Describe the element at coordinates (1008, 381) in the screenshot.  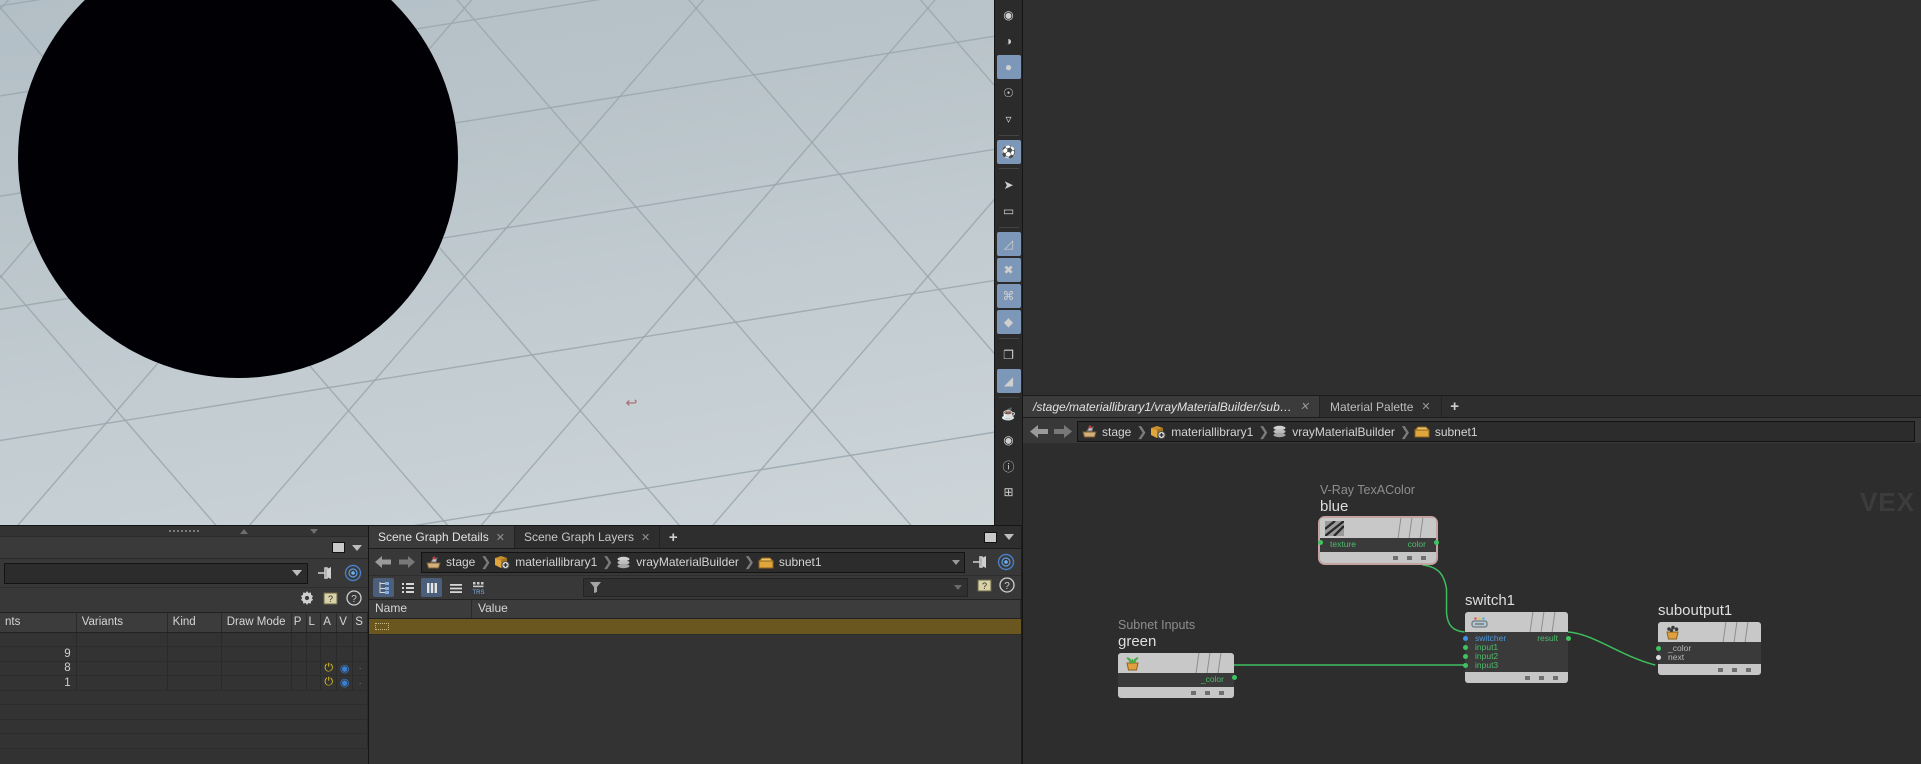
I see `gradient-ramp-icon: ◢` at that location.